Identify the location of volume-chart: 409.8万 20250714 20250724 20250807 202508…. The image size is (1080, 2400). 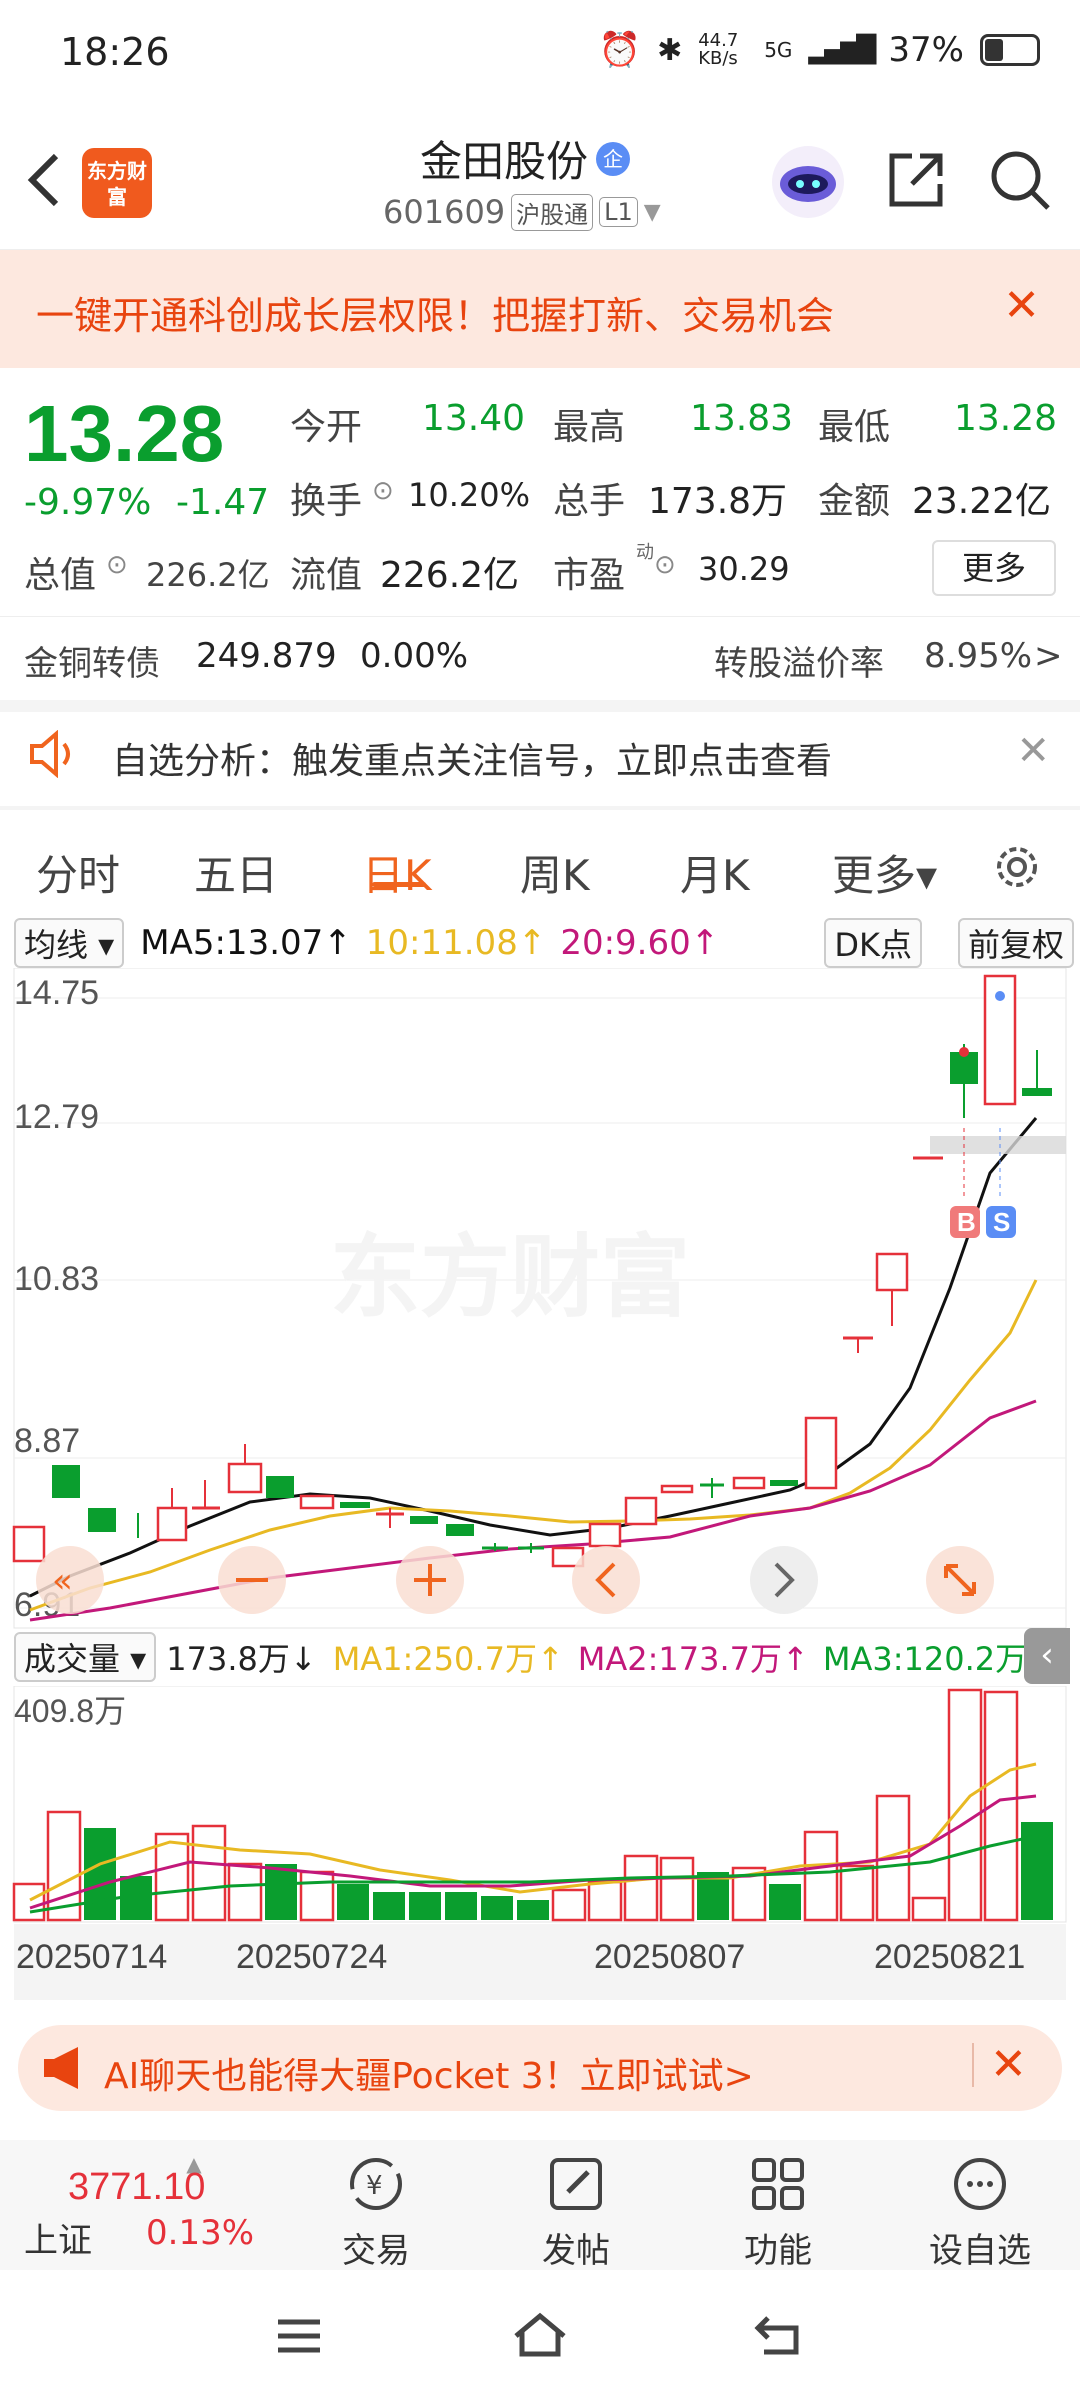
(540, 1845).